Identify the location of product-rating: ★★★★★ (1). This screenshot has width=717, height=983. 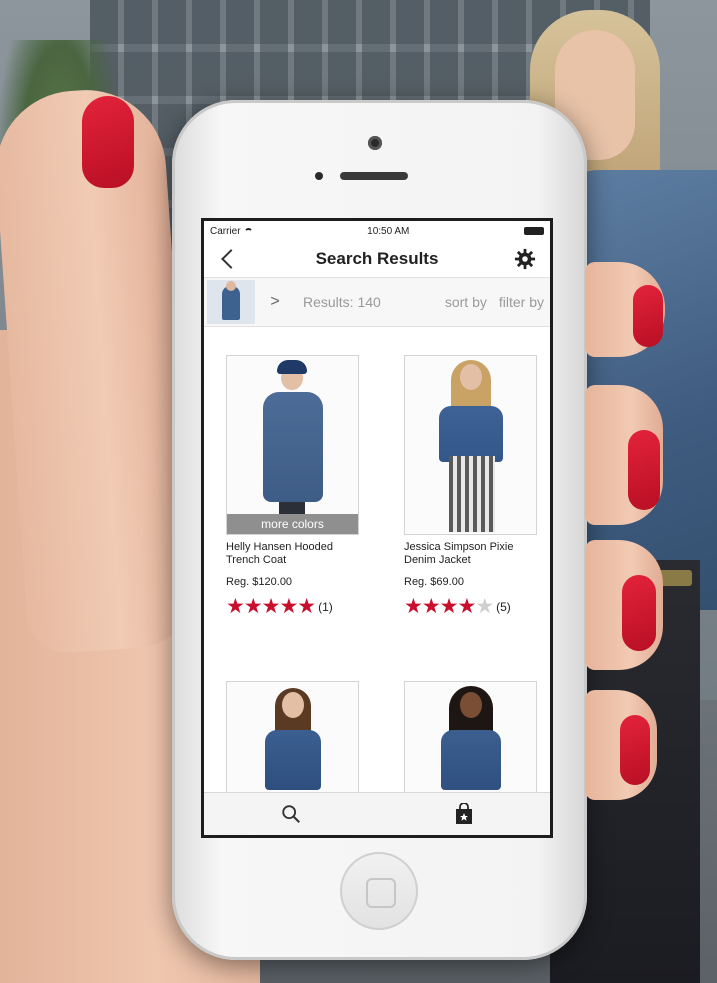
(292, 606).